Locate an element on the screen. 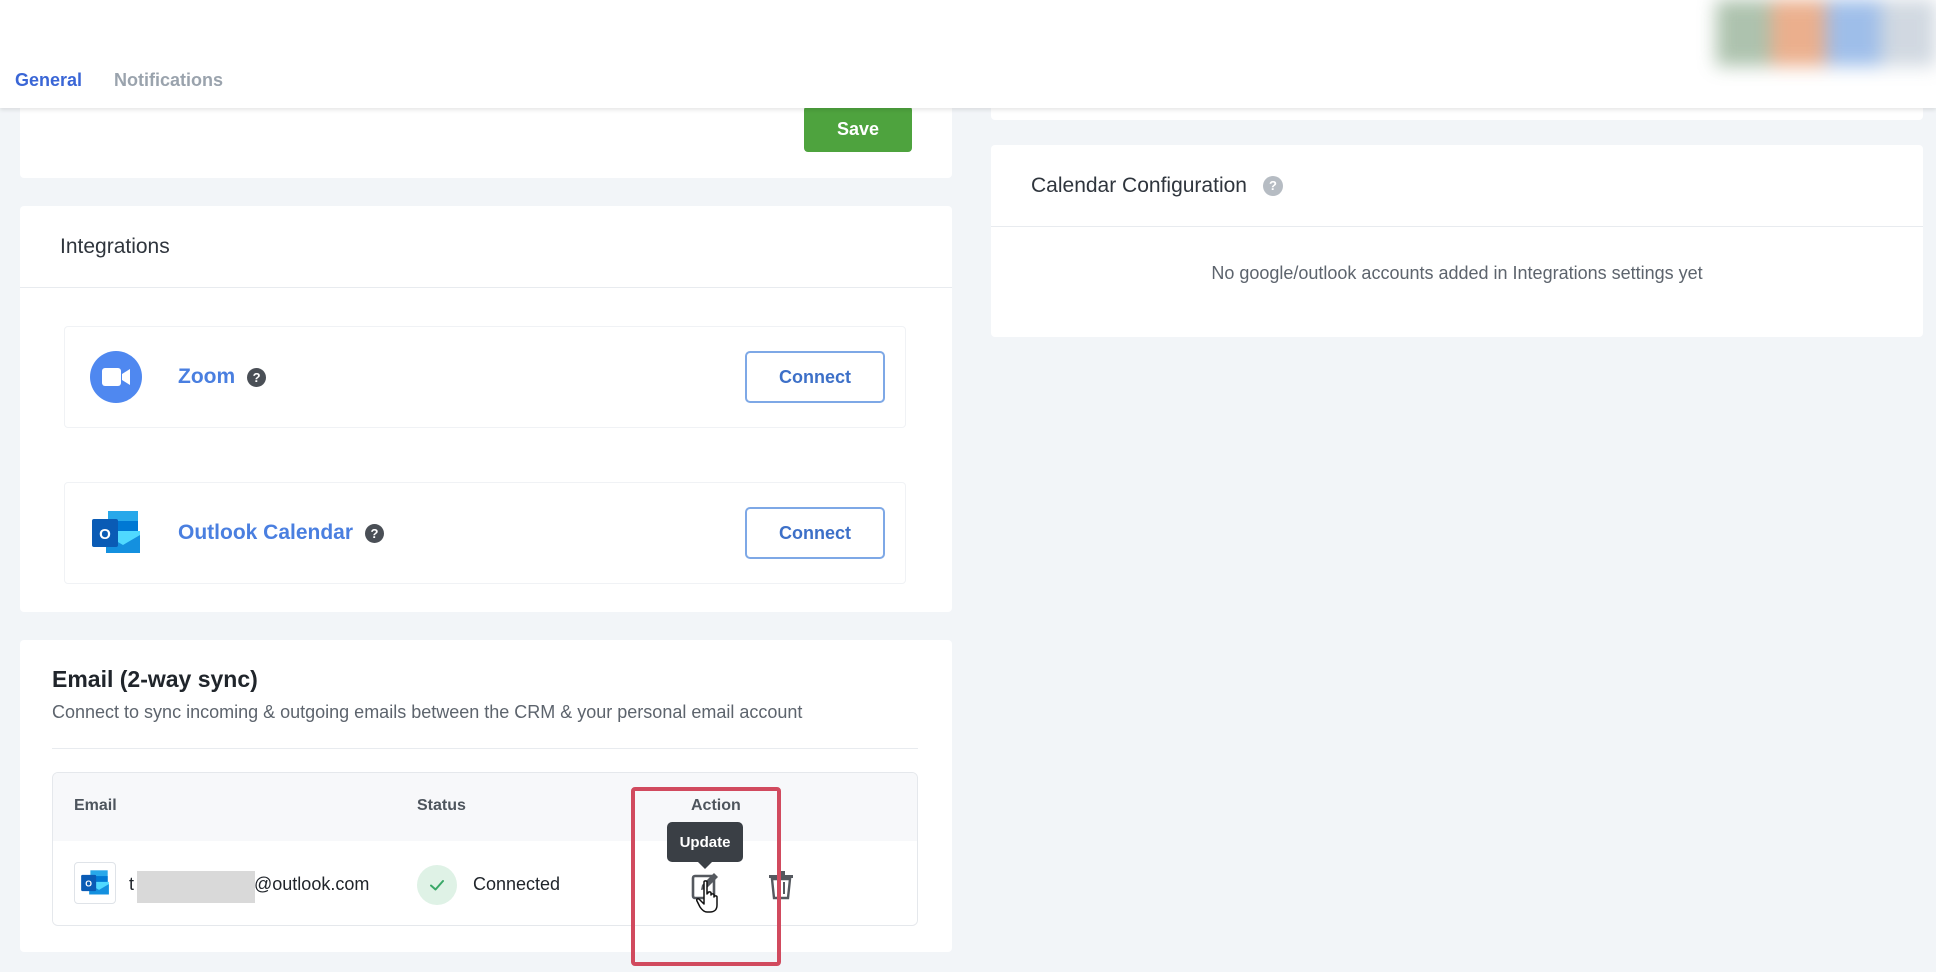 This screenshot has width=1936, height=972. check-icon is located at coordinates (437, 885).